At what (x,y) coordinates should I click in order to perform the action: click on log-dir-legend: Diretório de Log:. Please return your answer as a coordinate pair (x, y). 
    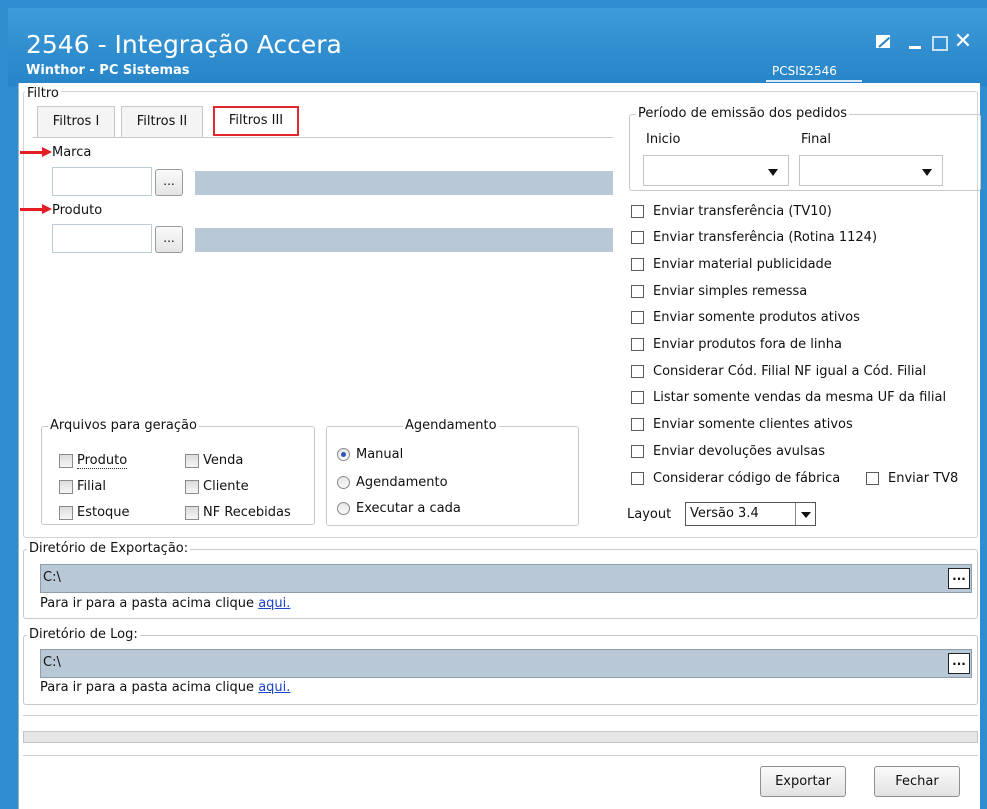
    Looking at the image, I should click on (83, 634).